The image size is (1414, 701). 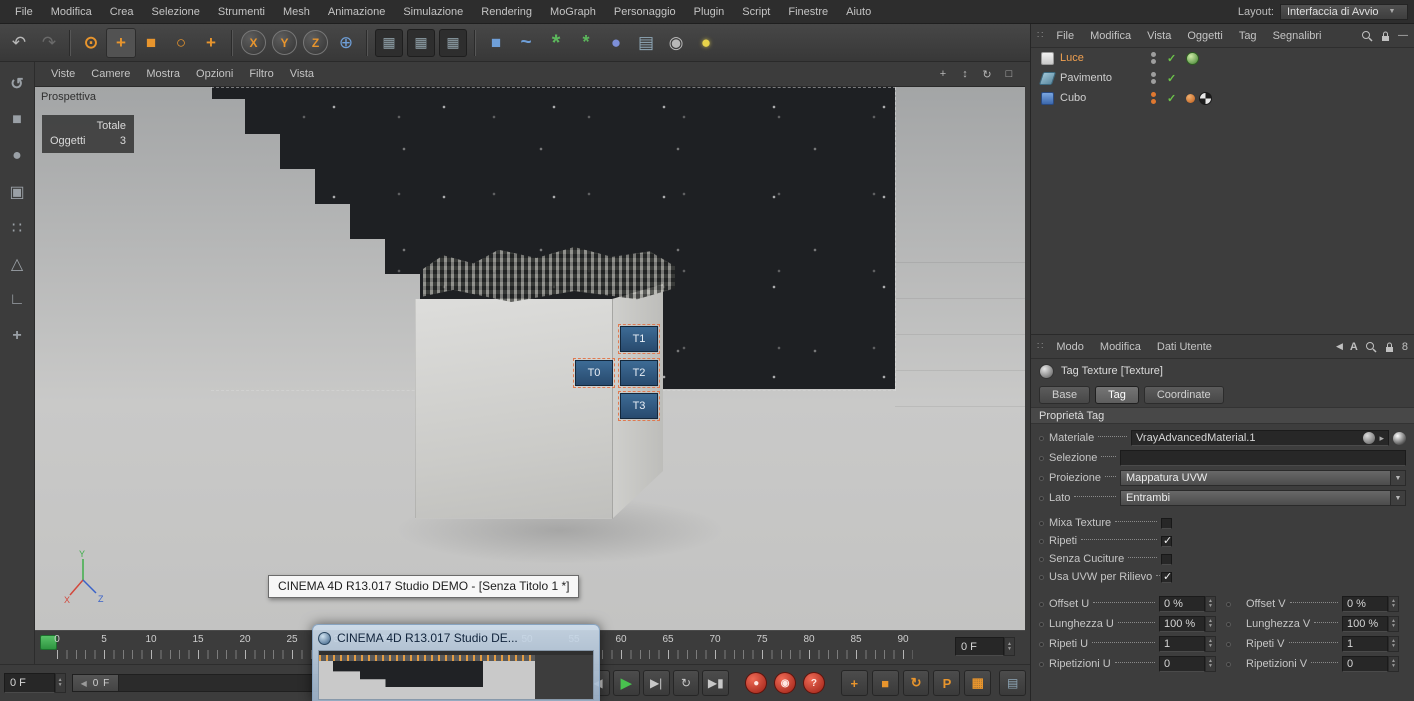 I want to click on z-axis-lock-button: Z, so click(x=315, y=42).